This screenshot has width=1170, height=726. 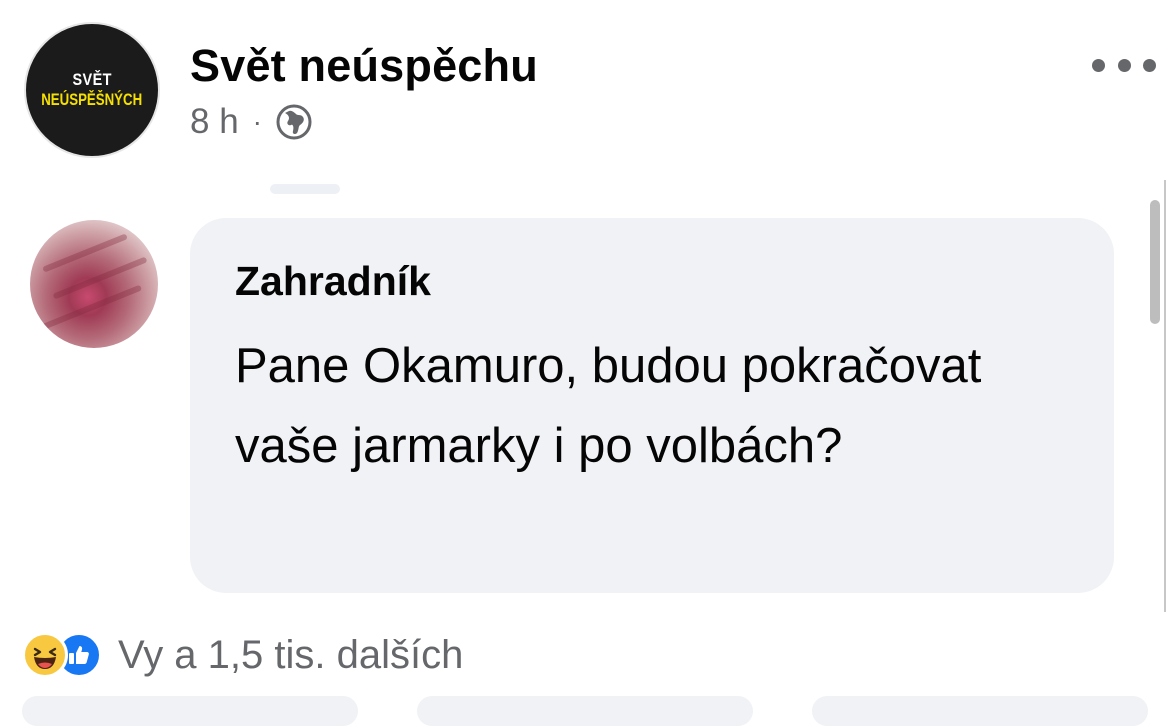 I want to click on haha-icon, so click(x=45, y=655).